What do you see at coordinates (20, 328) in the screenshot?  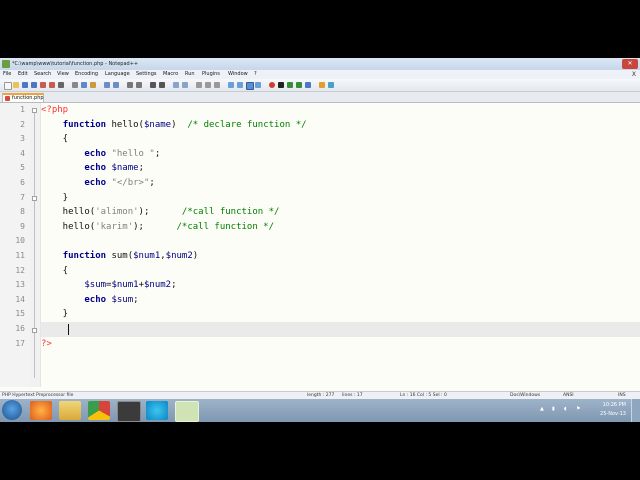 I see `line-number: 16` at bounding box center [20, 328].